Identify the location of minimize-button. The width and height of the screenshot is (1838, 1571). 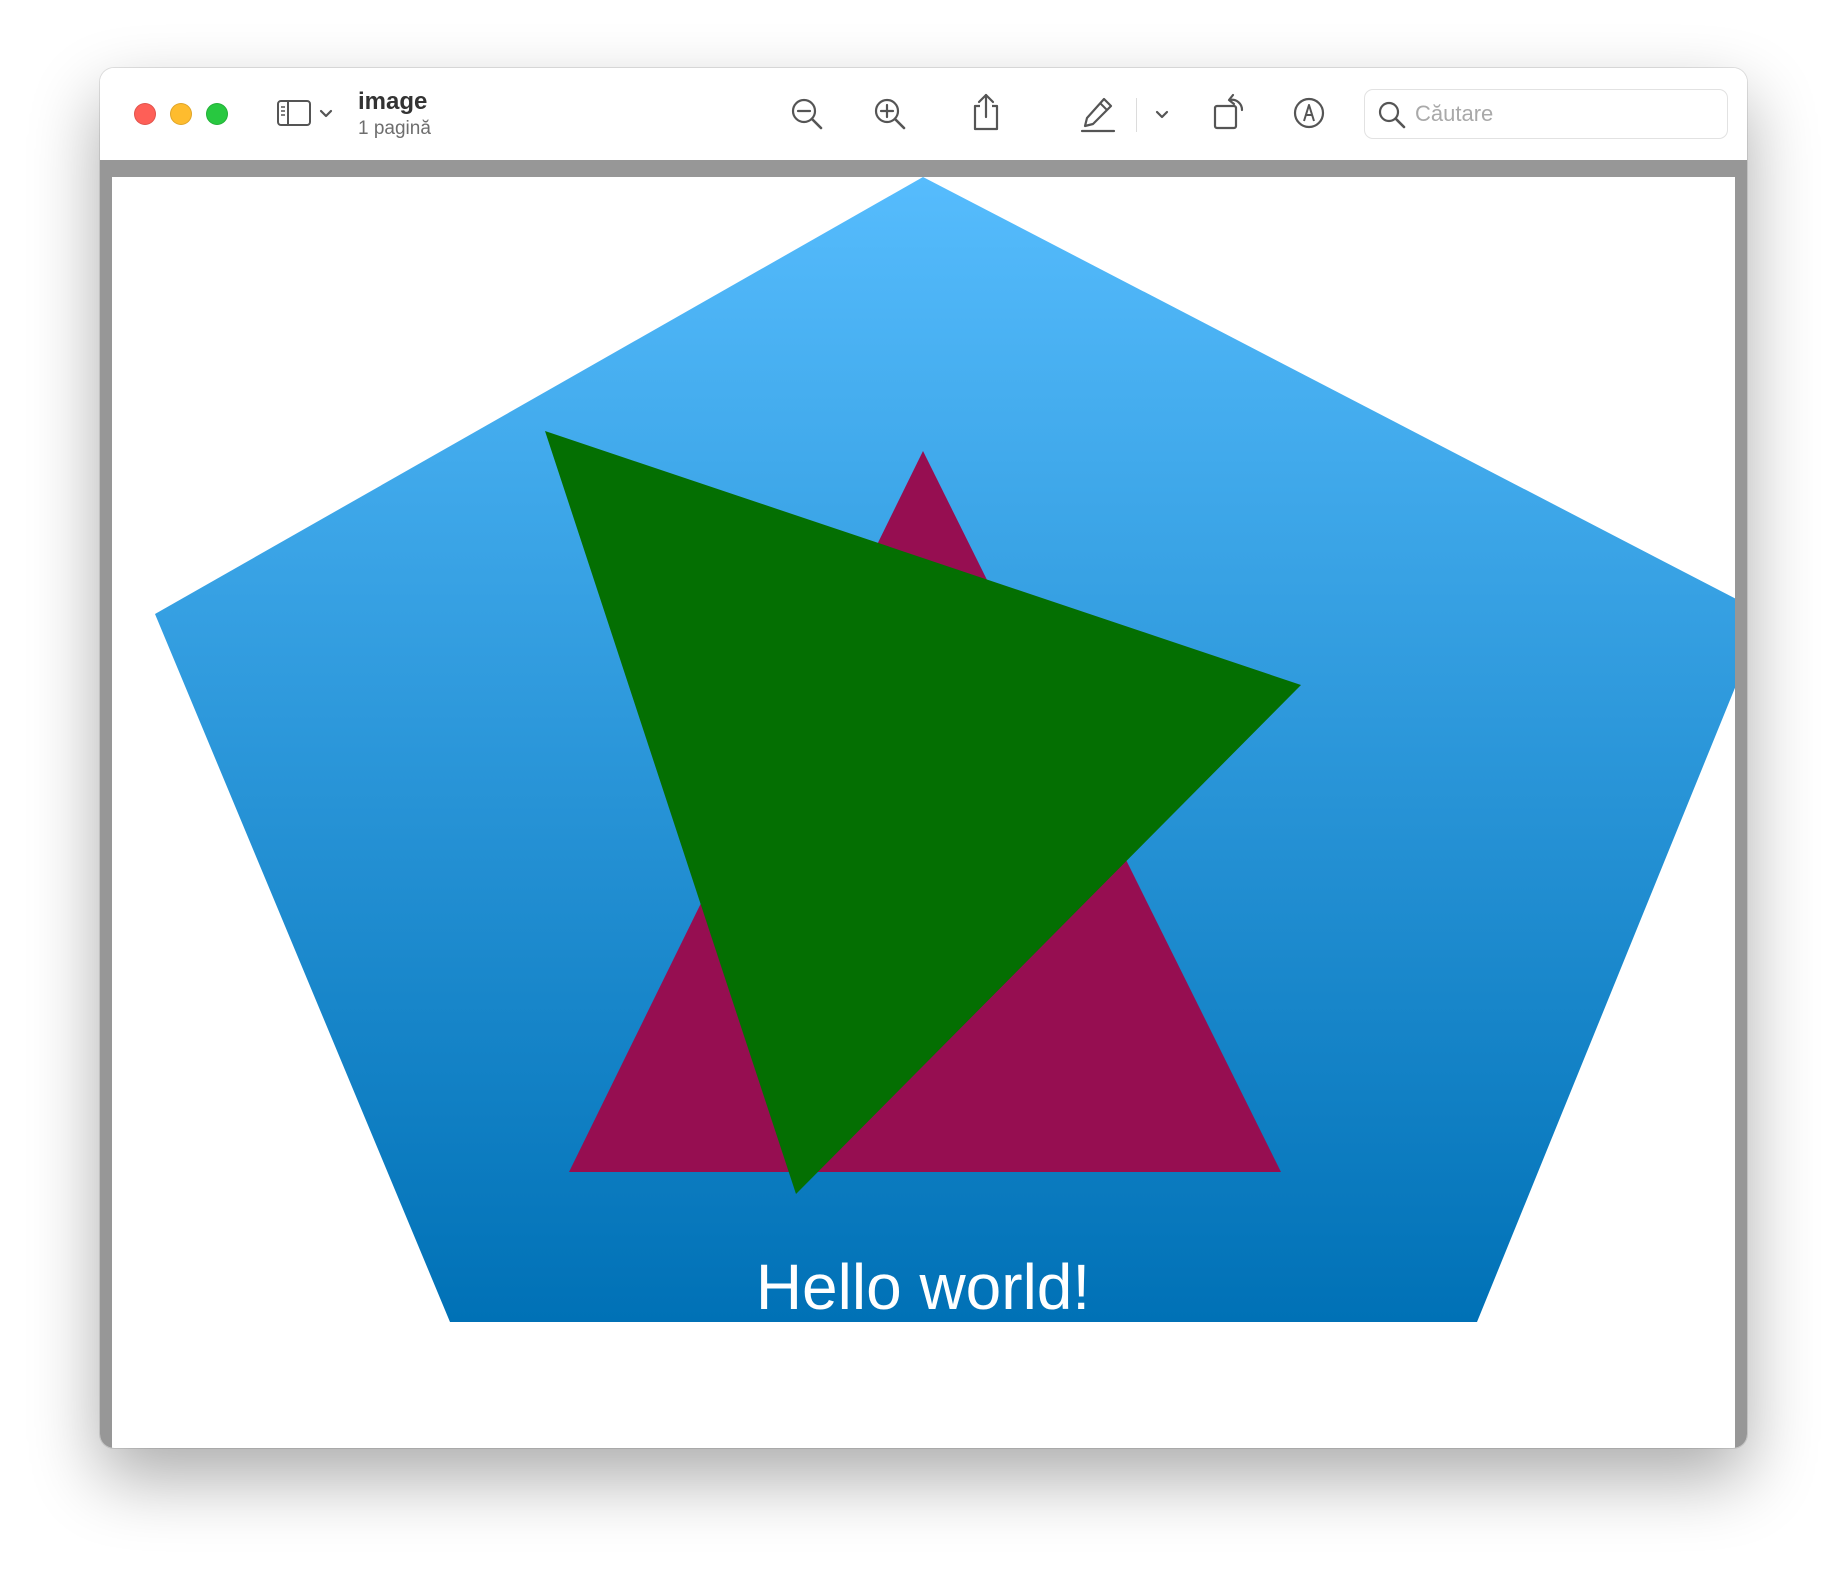
(181, 114).